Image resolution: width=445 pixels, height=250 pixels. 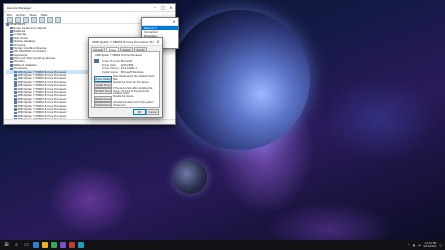 What do you see at coordinates (26, 245) in the screenshot?
I see `task-view-icon: ▭` at bounding box center [26, 245].